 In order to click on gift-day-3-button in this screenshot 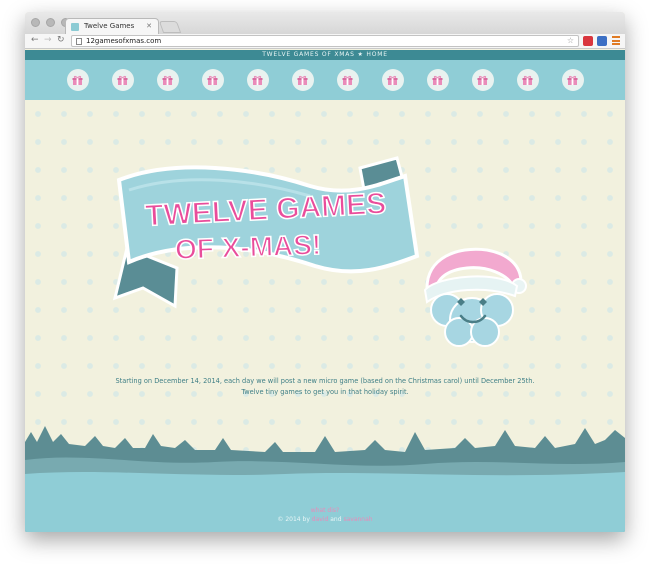, I will do `click(167, 80)`.